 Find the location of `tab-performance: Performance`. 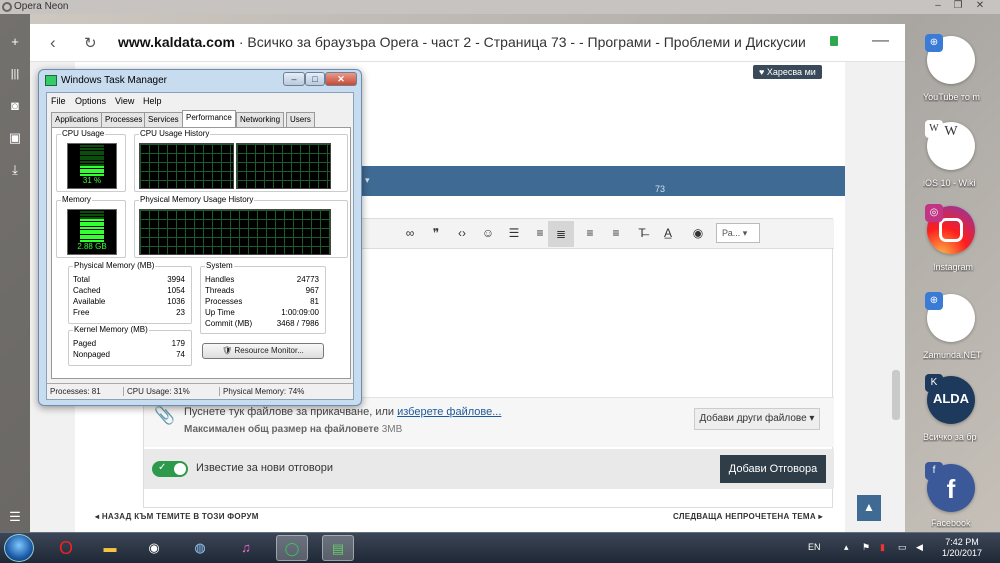

tab-performance: Performance is located at coordinates (209, 119).